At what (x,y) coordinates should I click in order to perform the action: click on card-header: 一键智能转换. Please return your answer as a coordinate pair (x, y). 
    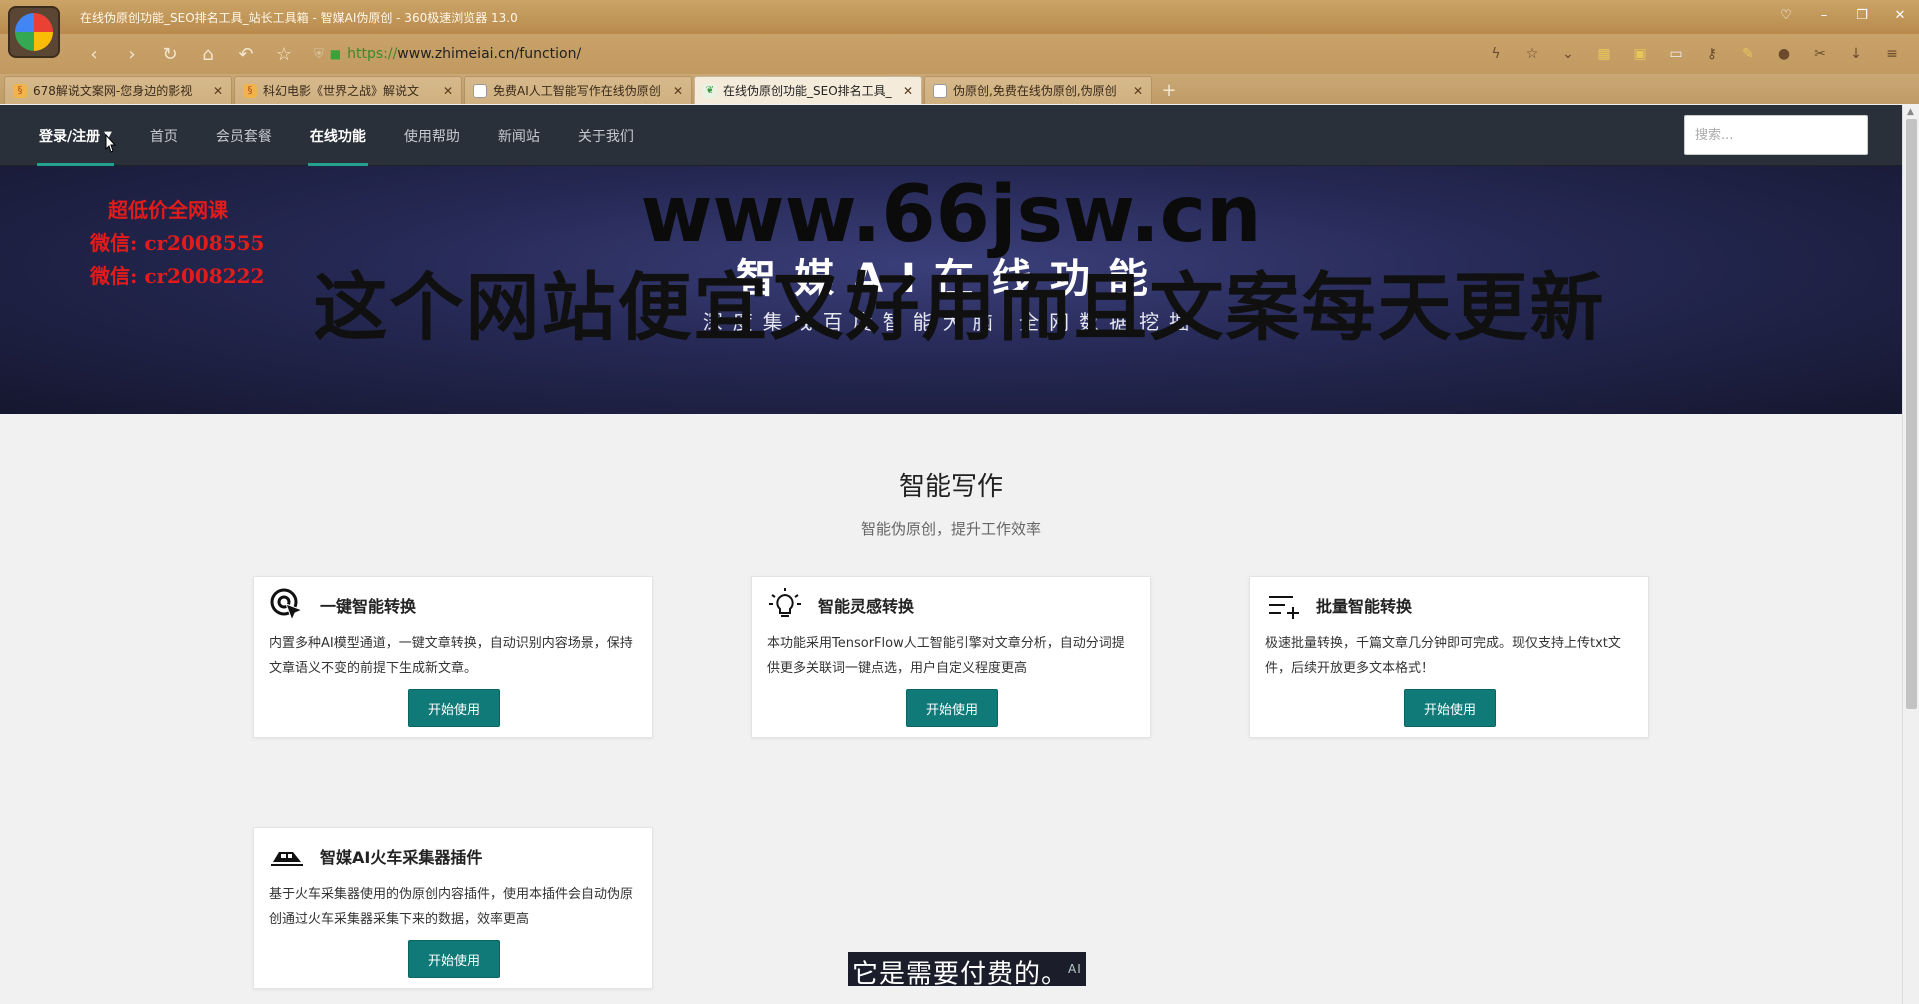
    Looking at the image, I should click on (342, 605).